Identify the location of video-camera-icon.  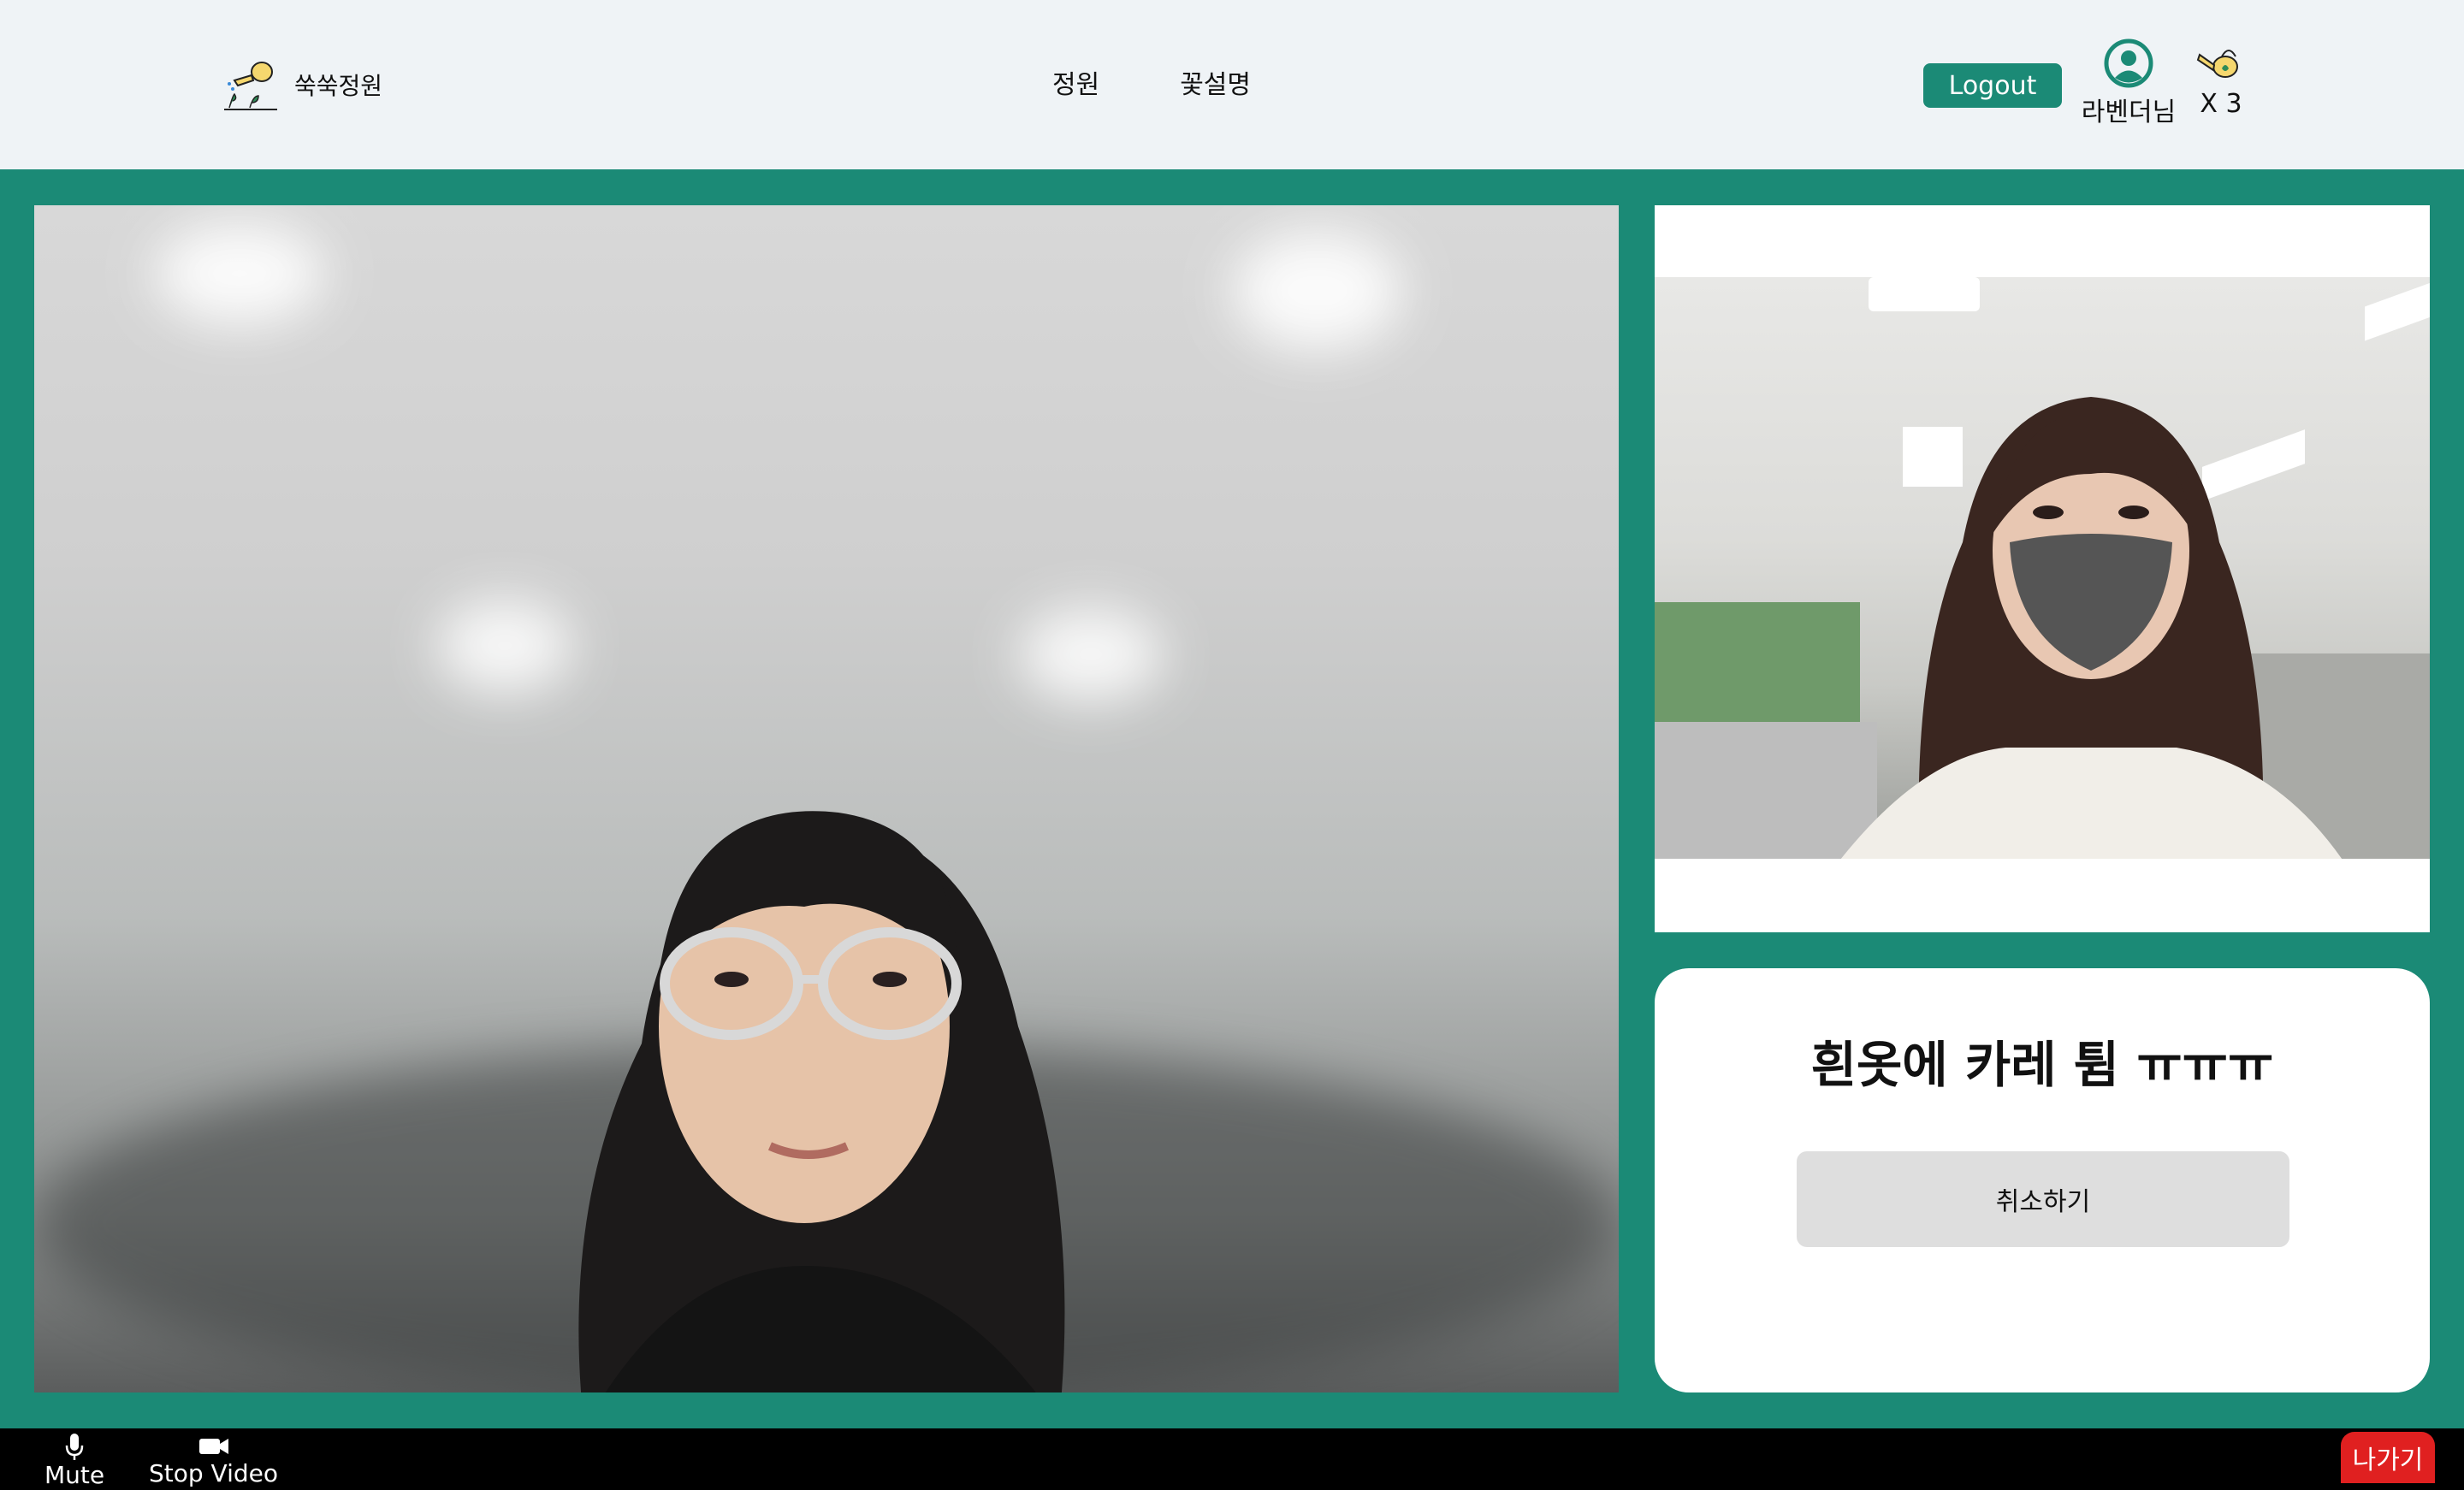
(213, 1447).